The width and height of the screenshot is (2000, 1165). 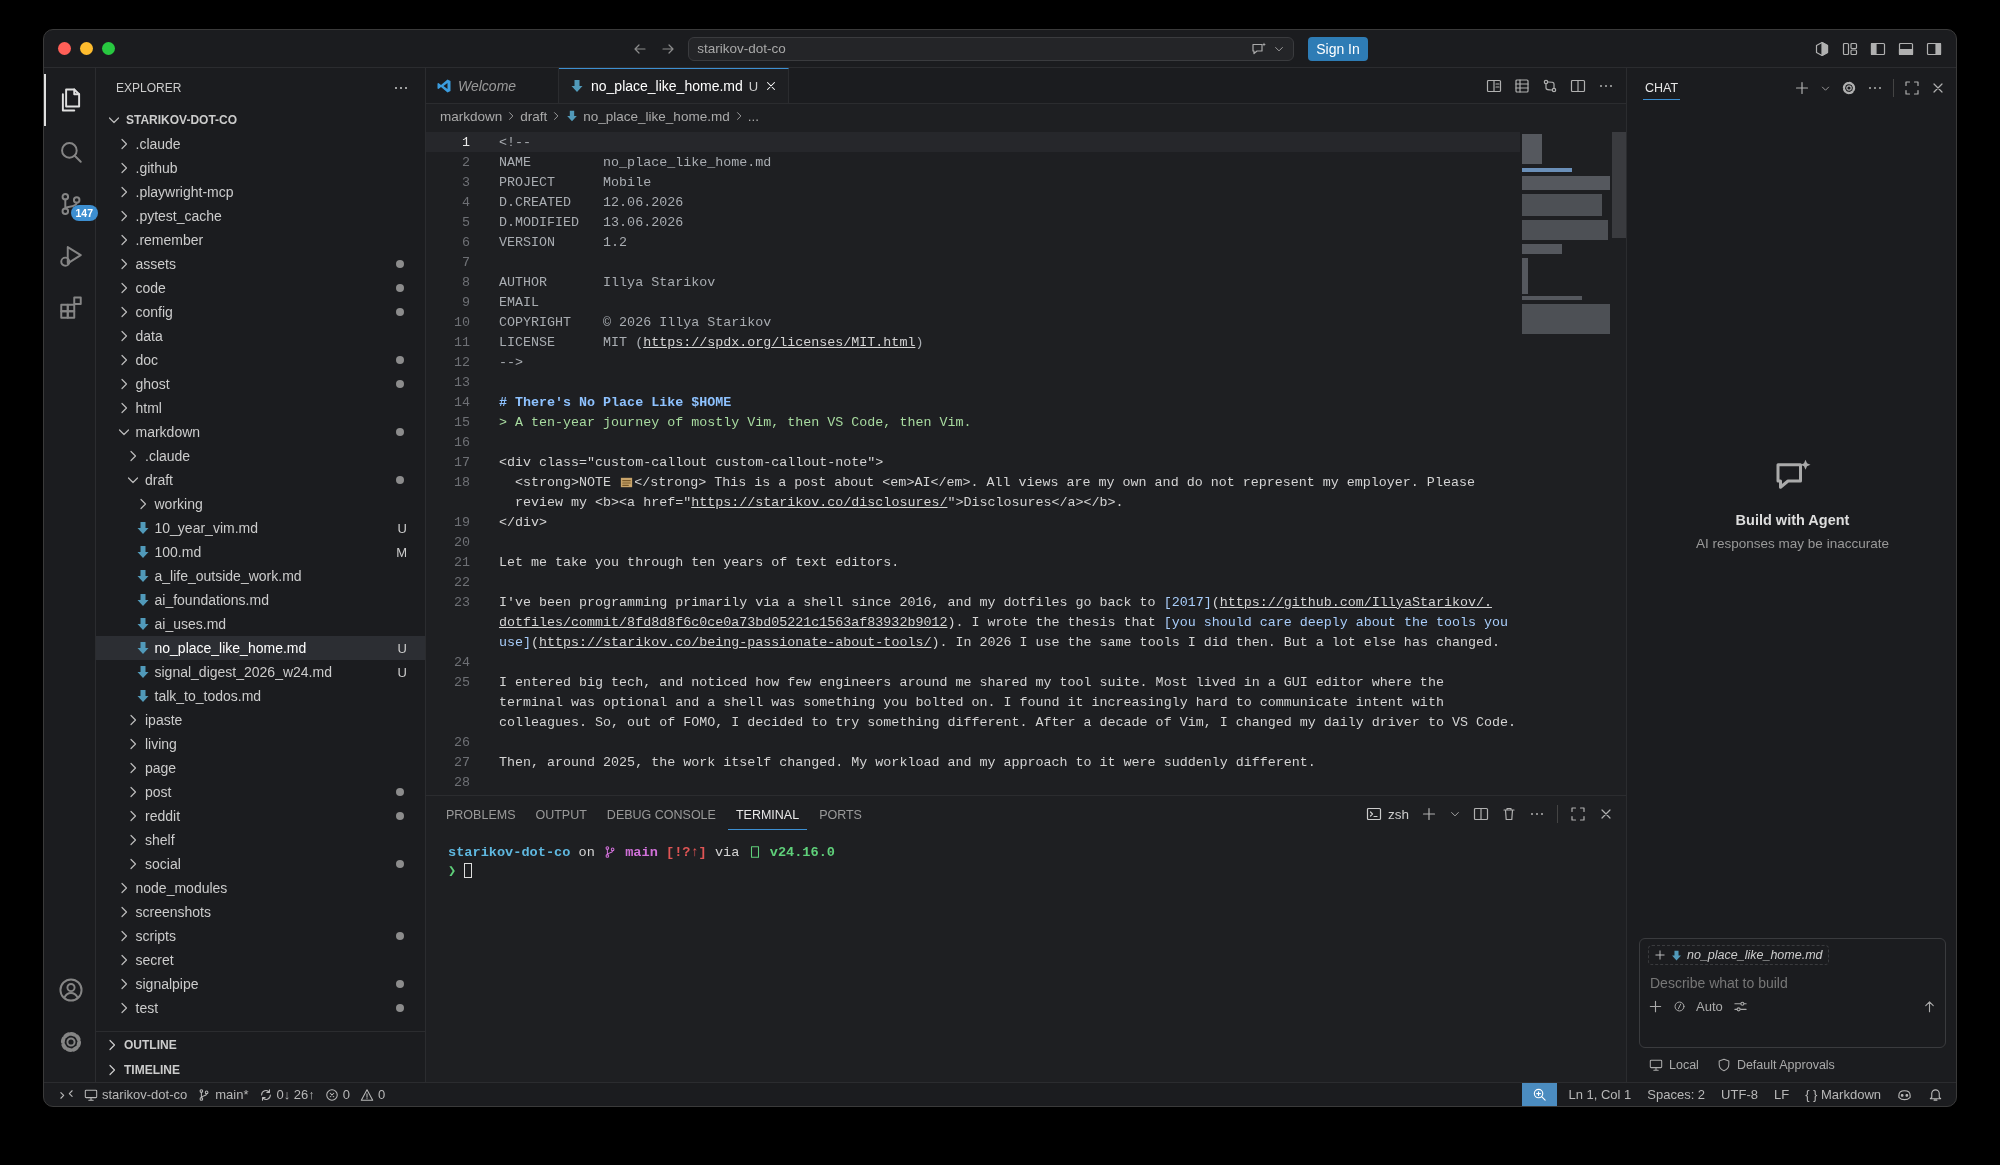 What do you see at coordinates (723, 622) in the screenshot?
I see `code-link: dotfiles/commit/8fd8d8f6c0ce0a73bd05221c1563af83932b9012` at bounding box center [723, 622].